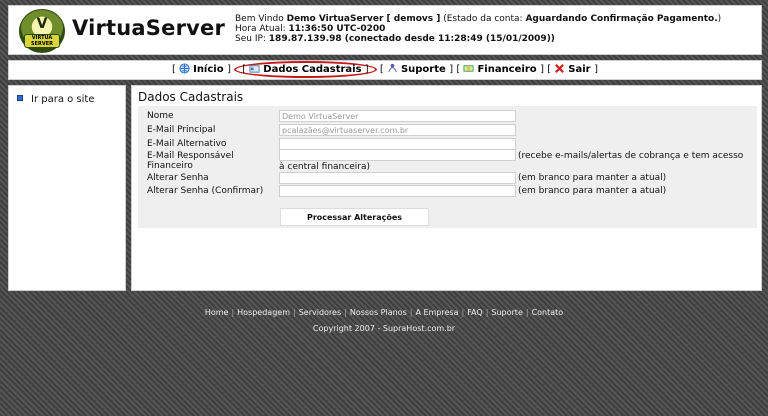 The image size is (768, 416). I want to click on footer-link-servidores: Servidores, so click(320, 312).